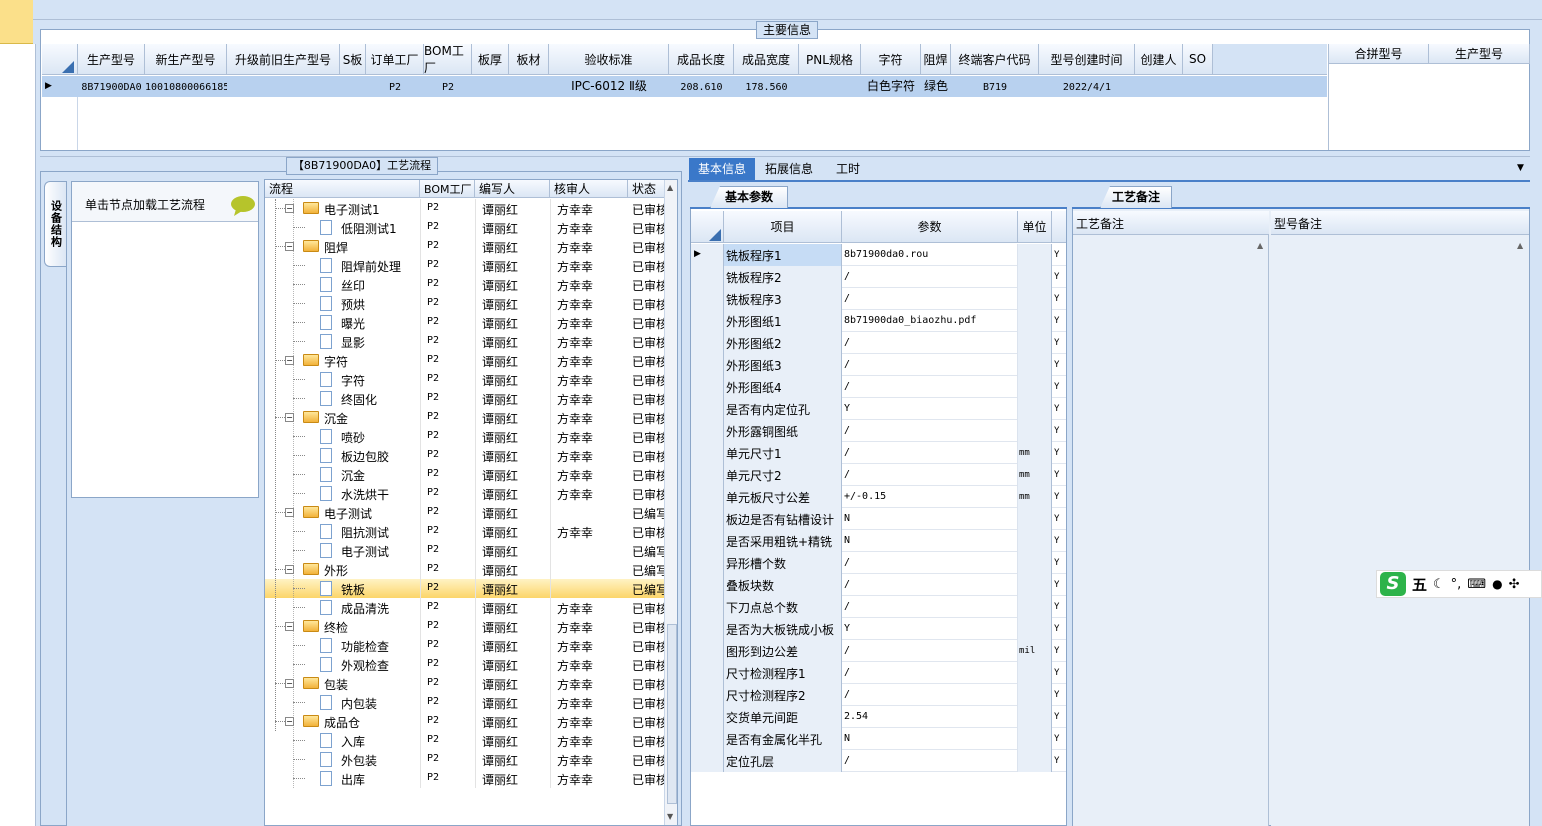 The width and height of the screenshot is (1542, 826). What do you see at coordinates (783, 541) in the screenshot?
I see `param-item-cell: 是否采用粗铣+精铣` at bounding box center [783, 541].